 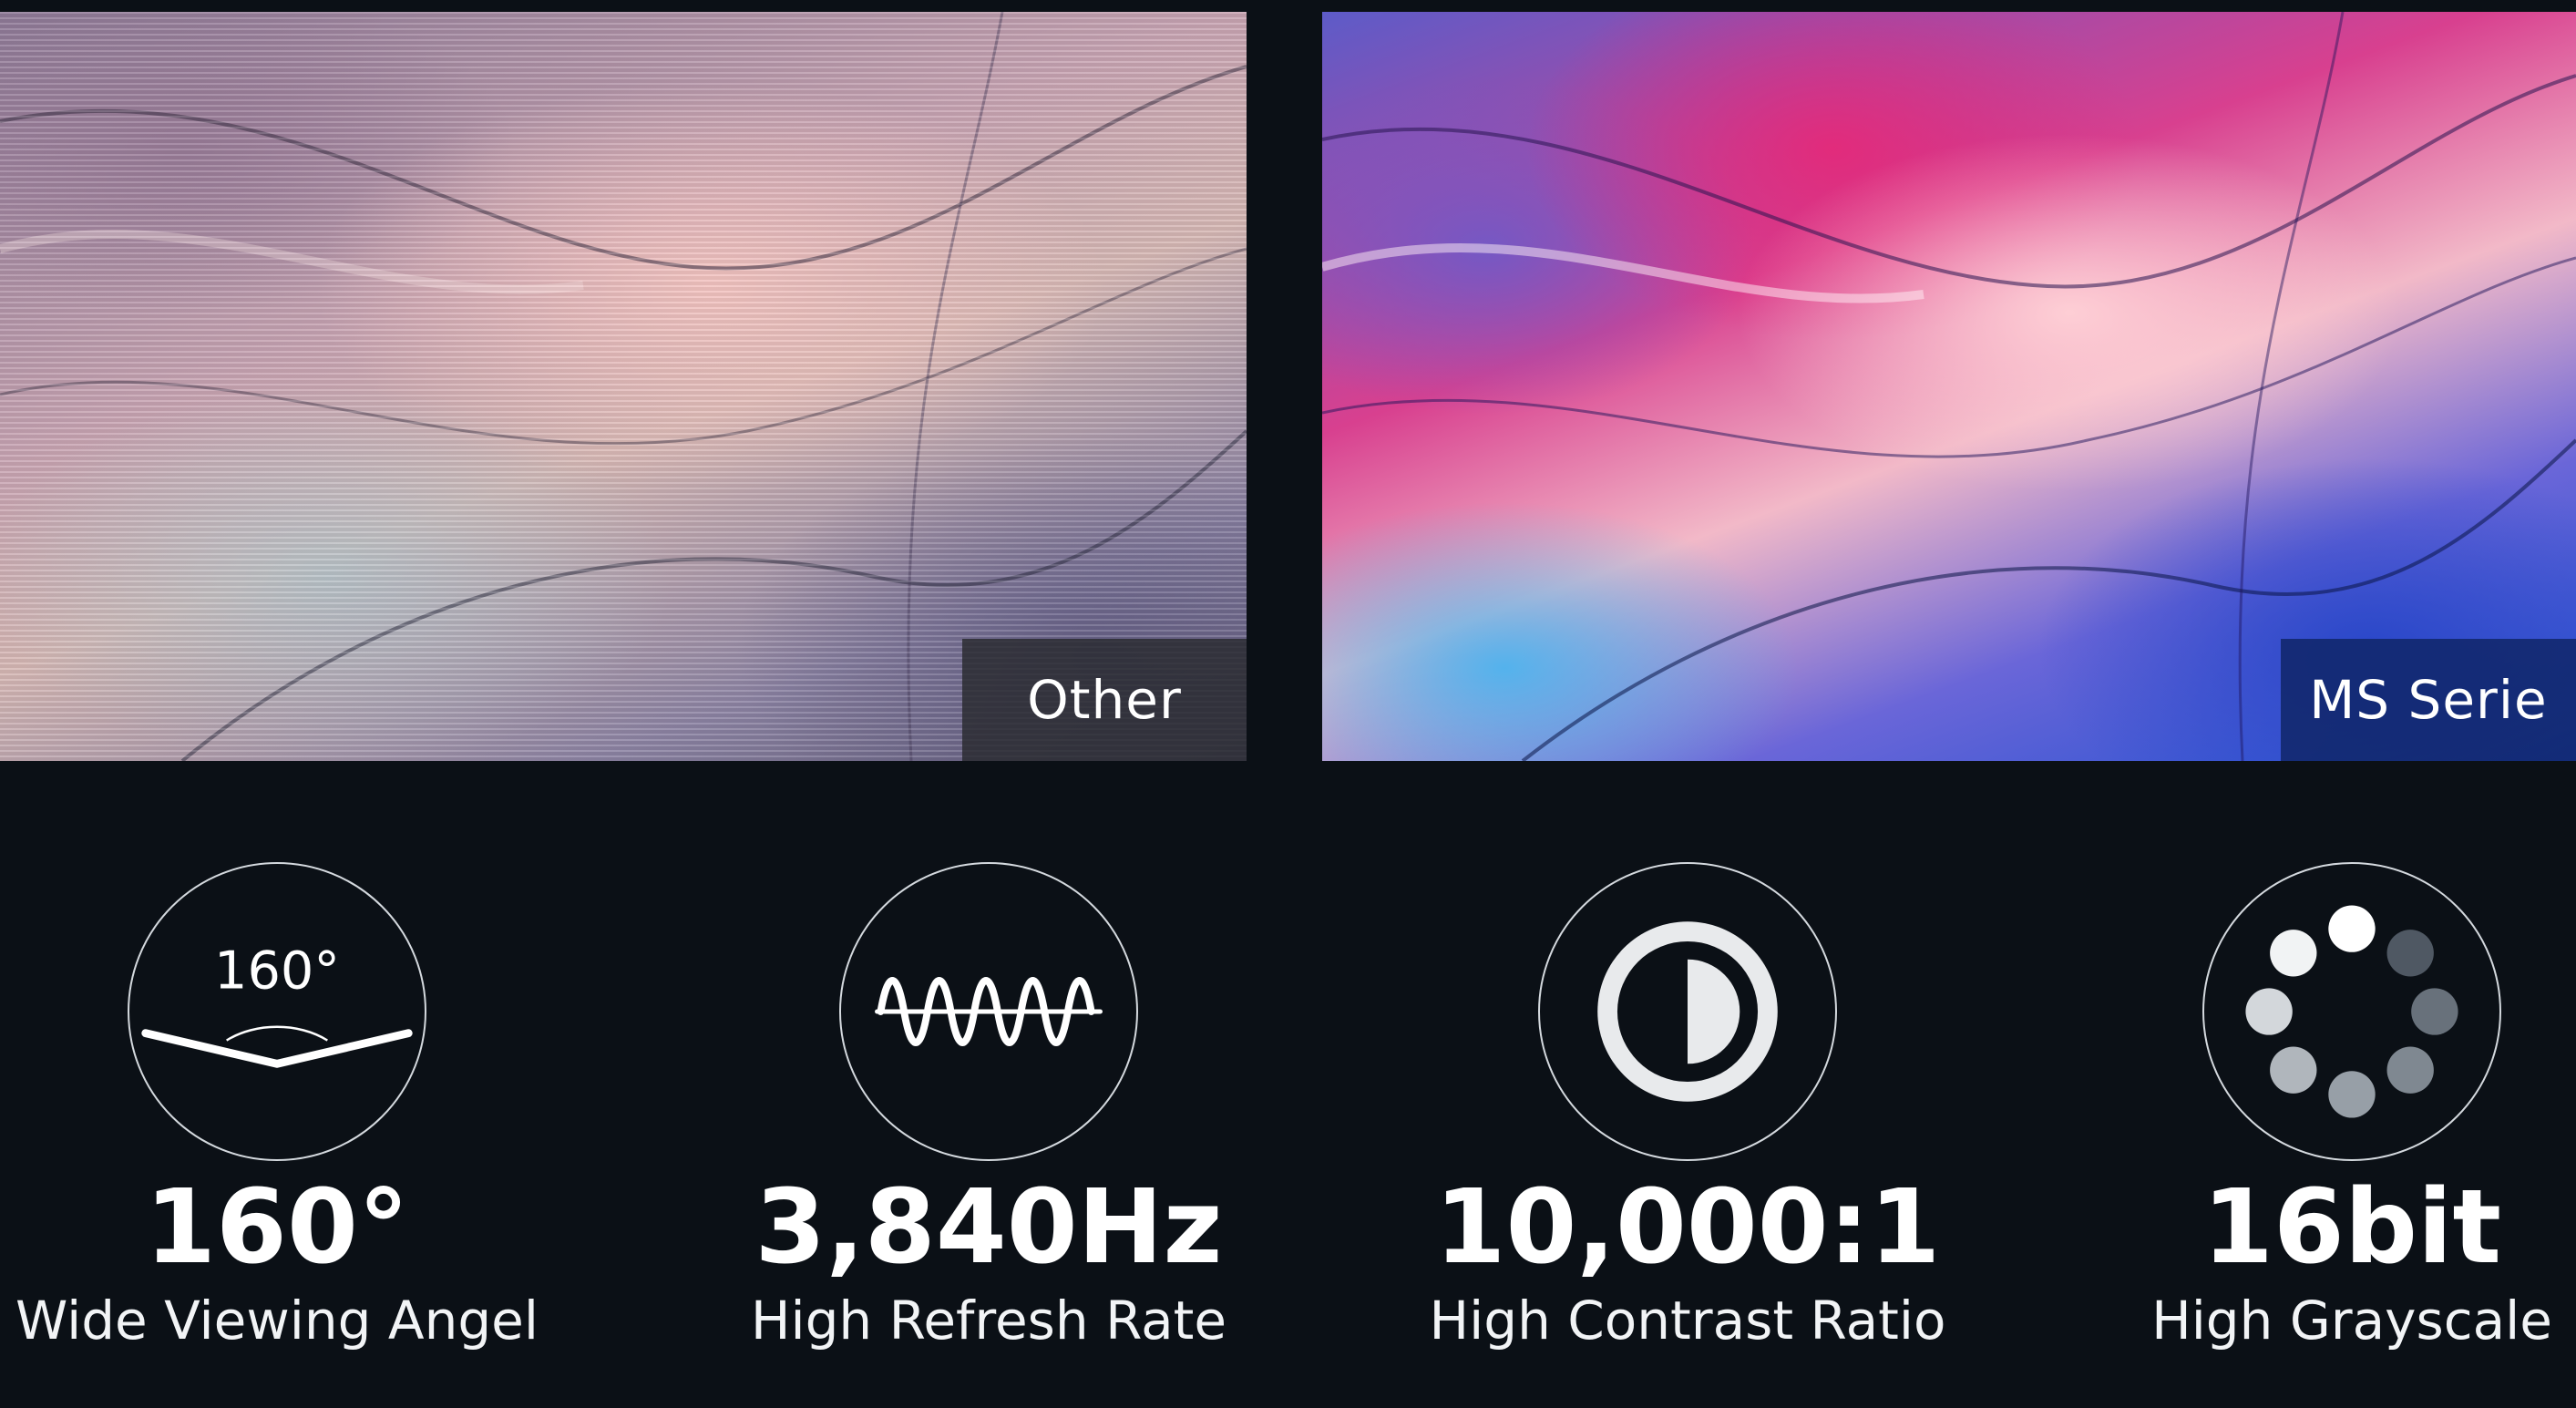 What do you see at coordinates (1688, 1321) in the screenshot?
I see `feature-caption: High Contrast Ratio` at bounding box center [1688, 1321].